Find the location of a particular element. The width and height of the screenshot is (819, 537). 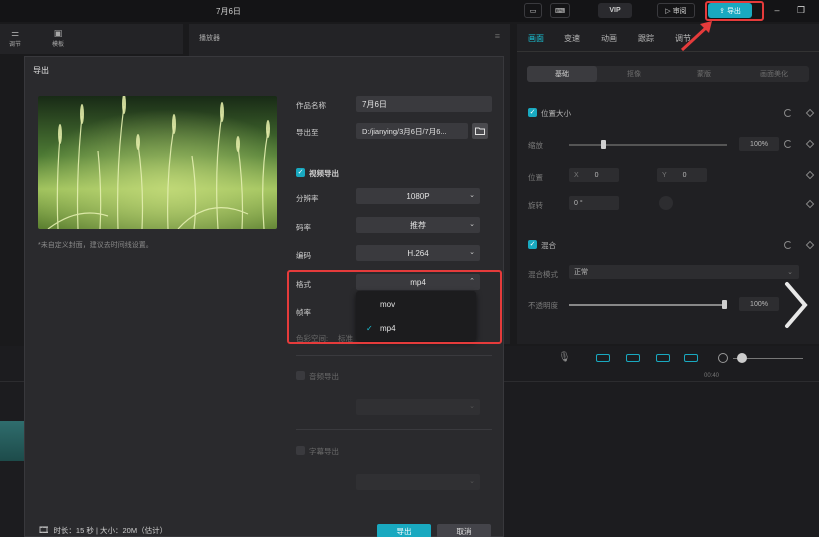

position-y-input: Y 0 is located at coordinates (682, 175).